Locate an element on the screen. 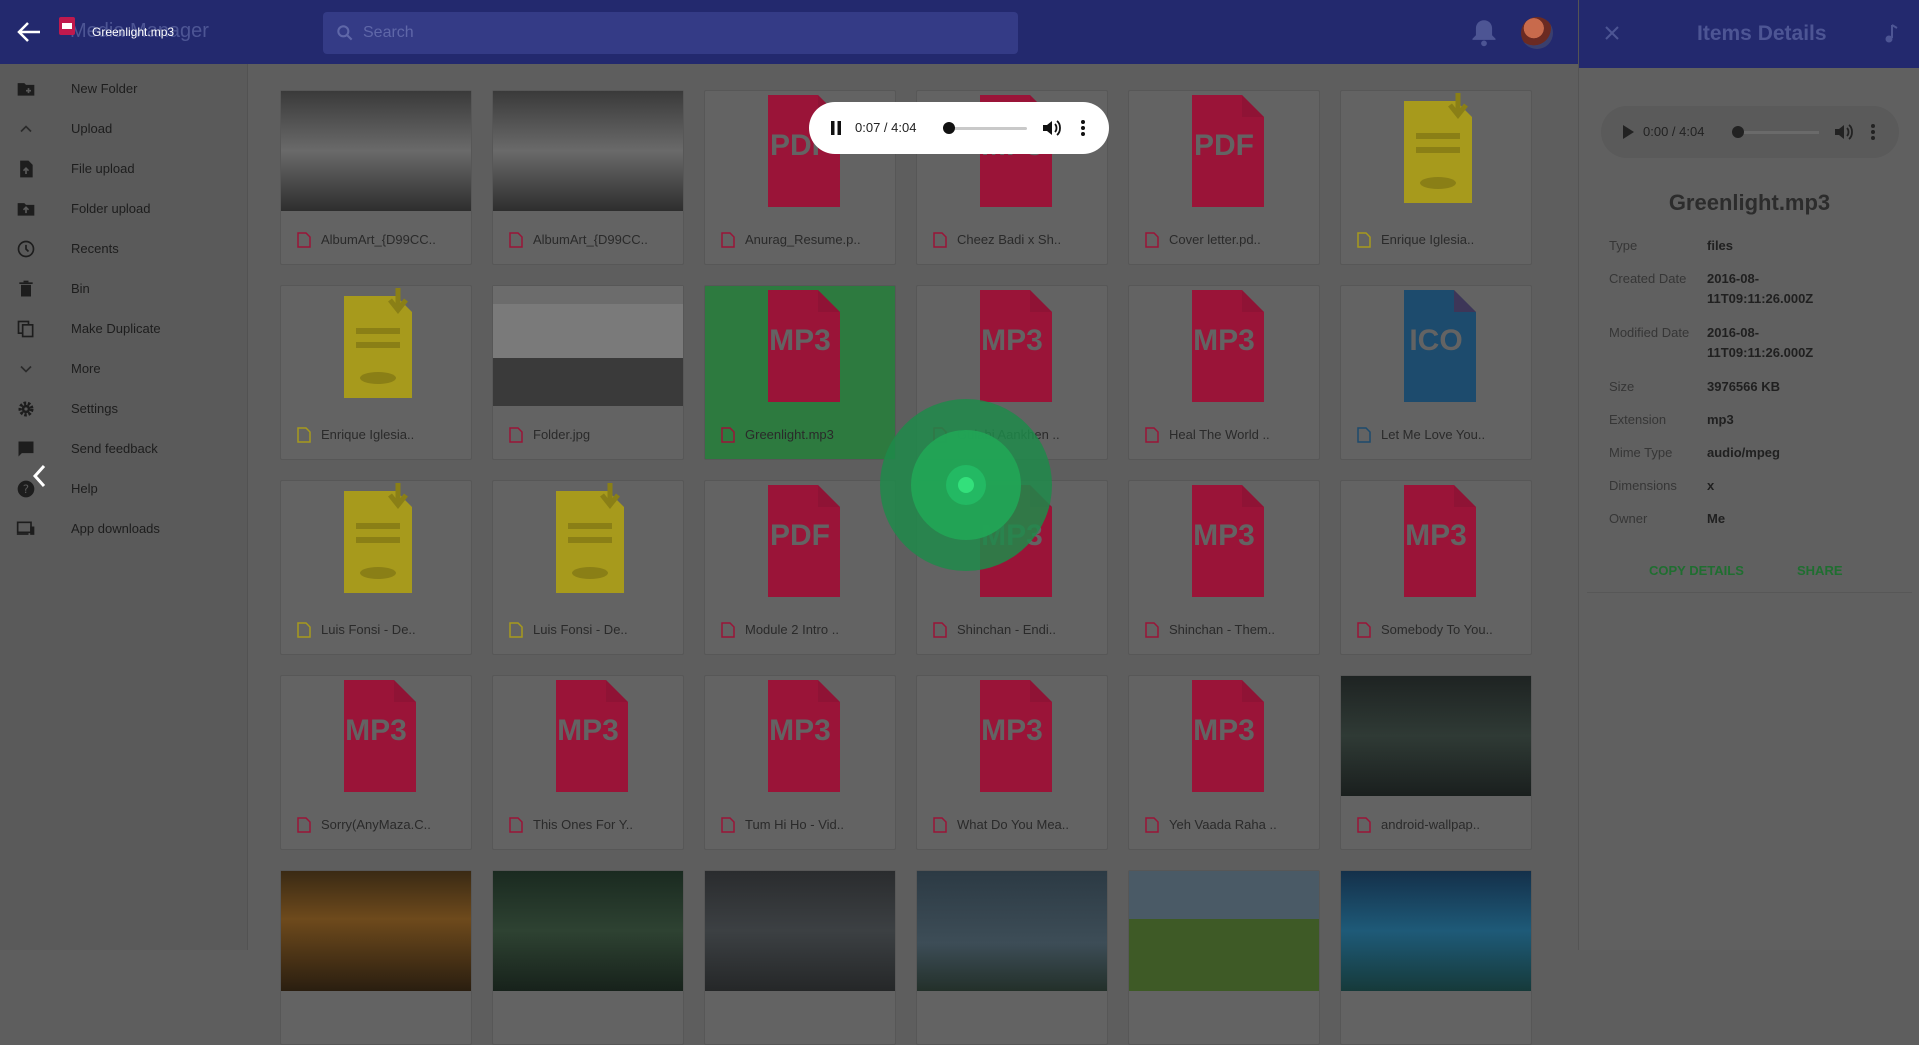  file-name: AlbumArt_{D99CC.. is located at coordinates (378, 239).